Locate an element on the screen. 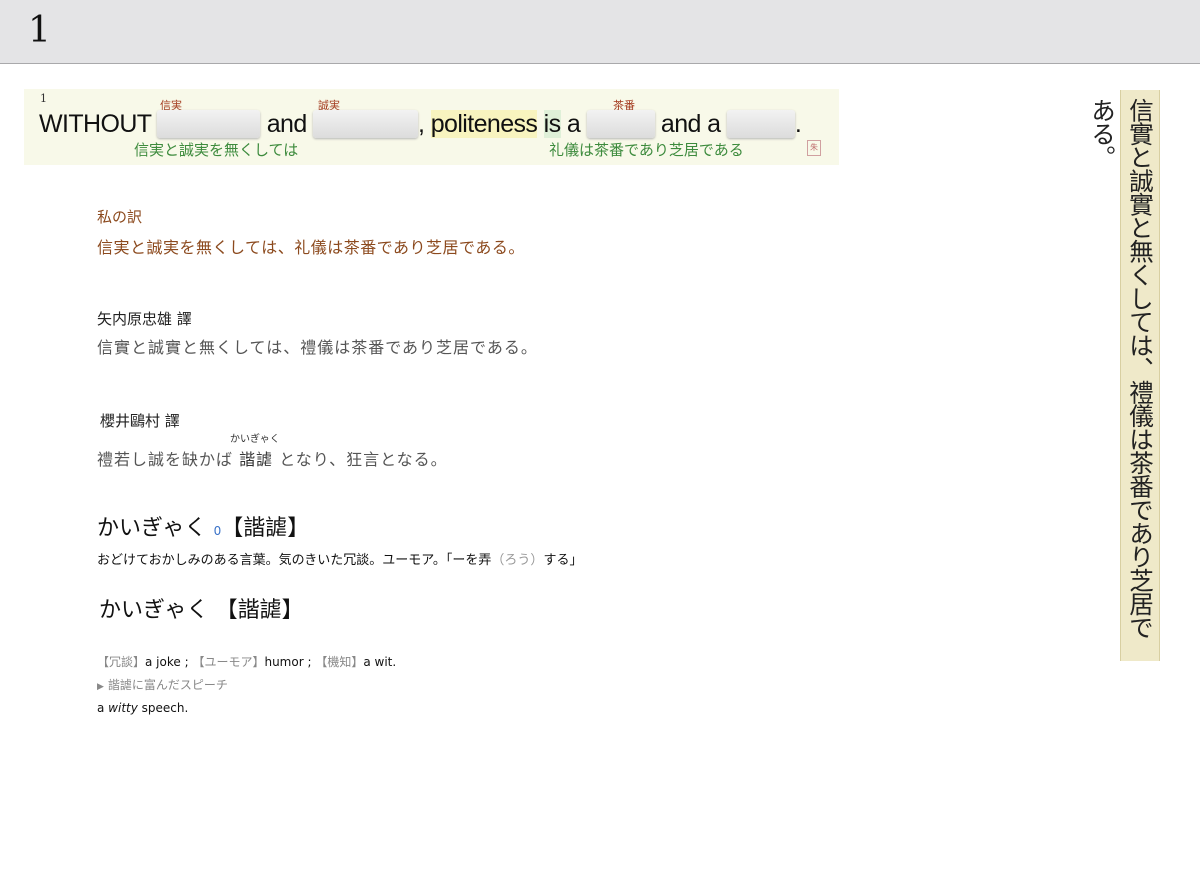 The height and width of the screenshot is (880, 1200). yanaihara-text: 信實と誠實と無くしては、禮儀は茶番であり芝居である。 is located at coordinates (317, 347).